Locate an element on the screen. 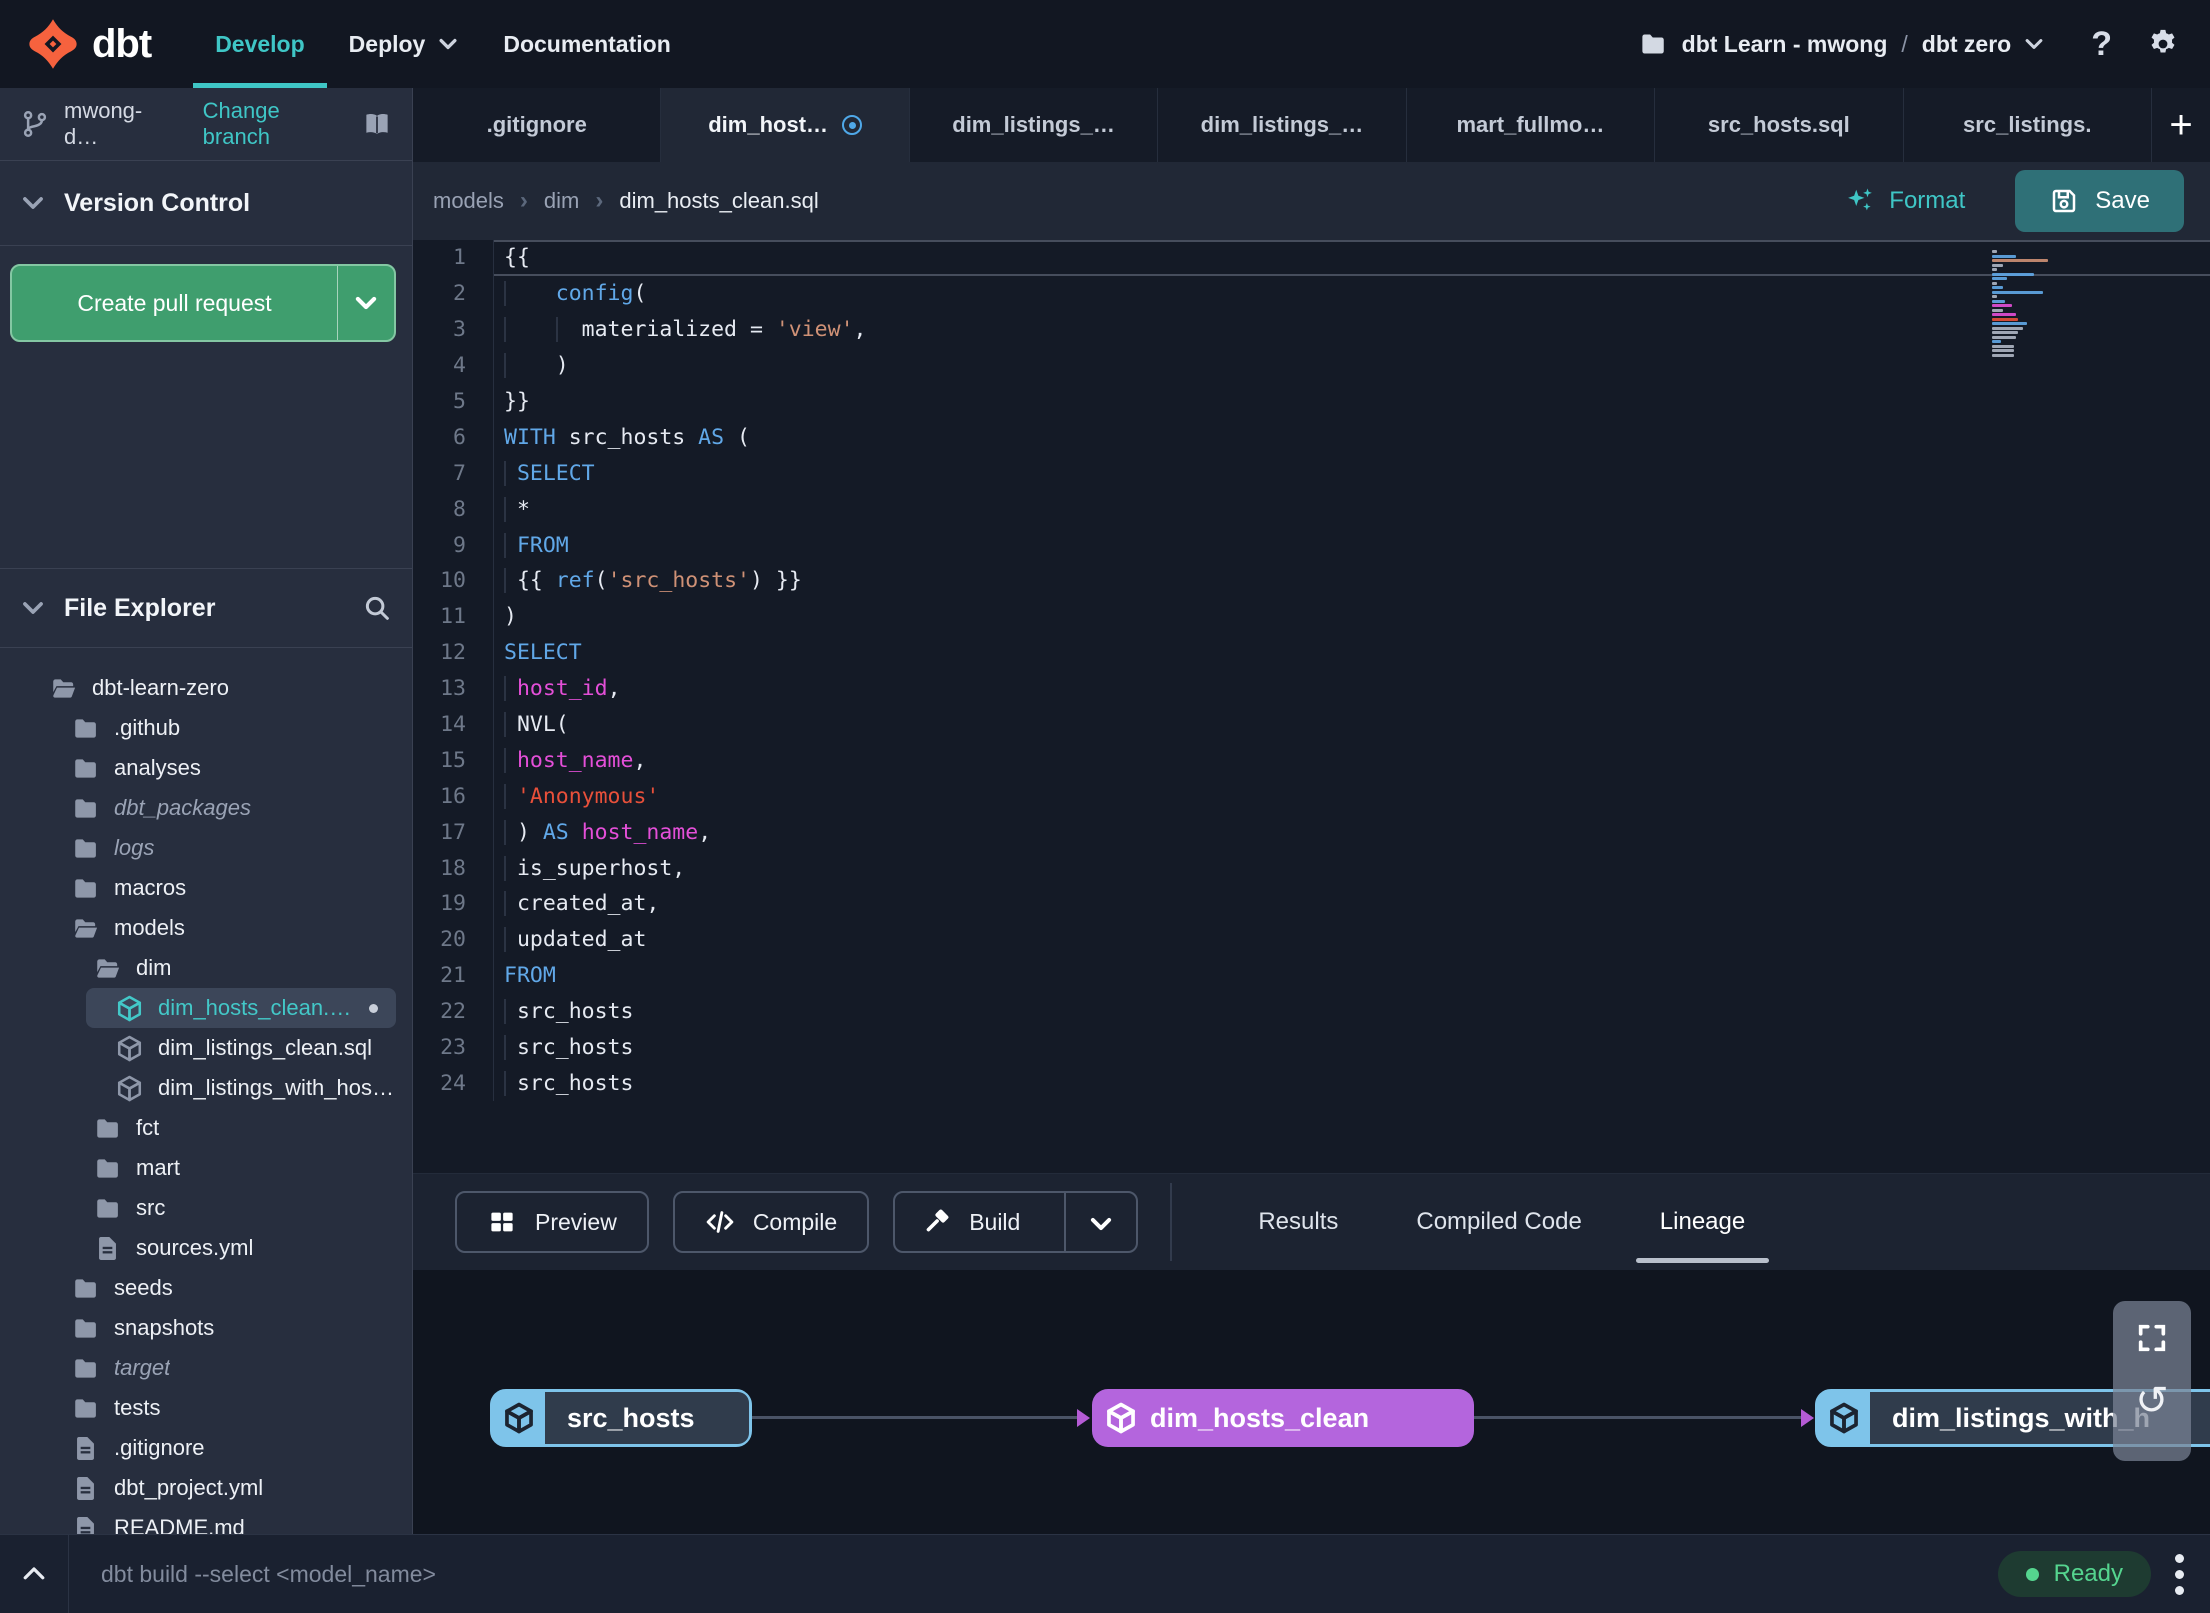 This screenshot has height=1613, width=2210. code-line: 10 {{ ref('src_hosts') }} is located at coordinates (1311, 581).